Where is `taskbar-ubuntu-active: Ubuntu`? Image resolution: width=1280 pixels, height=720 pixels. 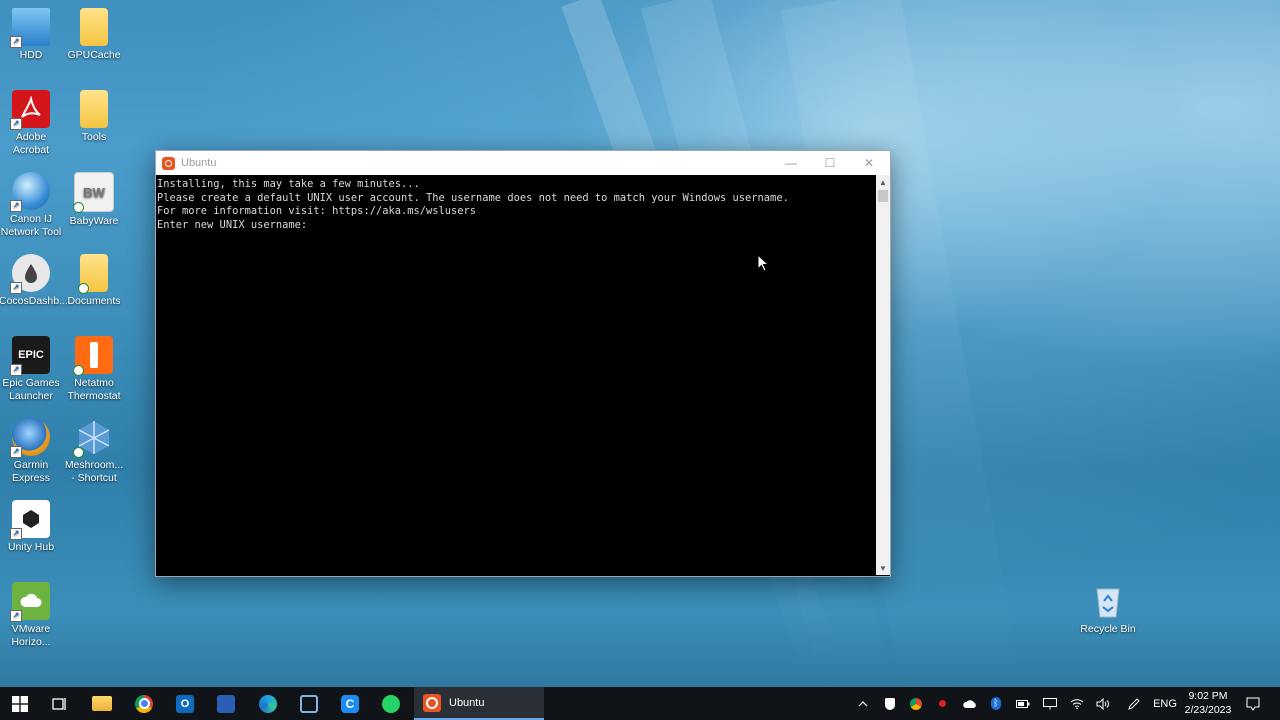
taskbar-ubuntu-active: Ubuntu is located at coordinates (479, 703).